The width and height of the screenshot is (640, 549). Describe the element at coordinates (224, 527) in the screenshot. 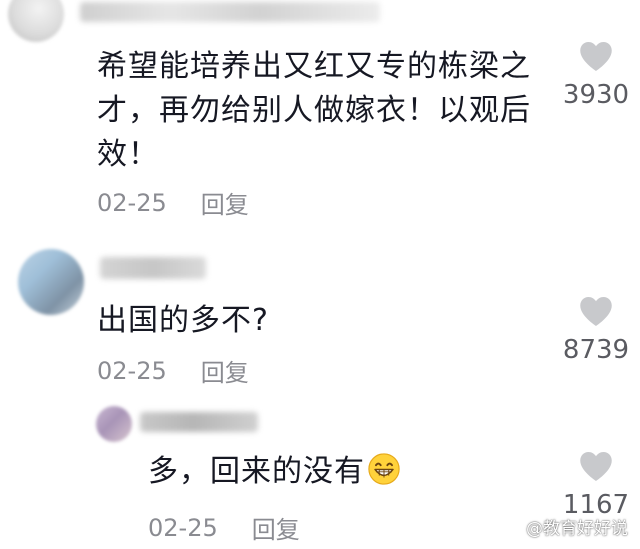

I see `reply-meta: 02-25 回复` at that location.